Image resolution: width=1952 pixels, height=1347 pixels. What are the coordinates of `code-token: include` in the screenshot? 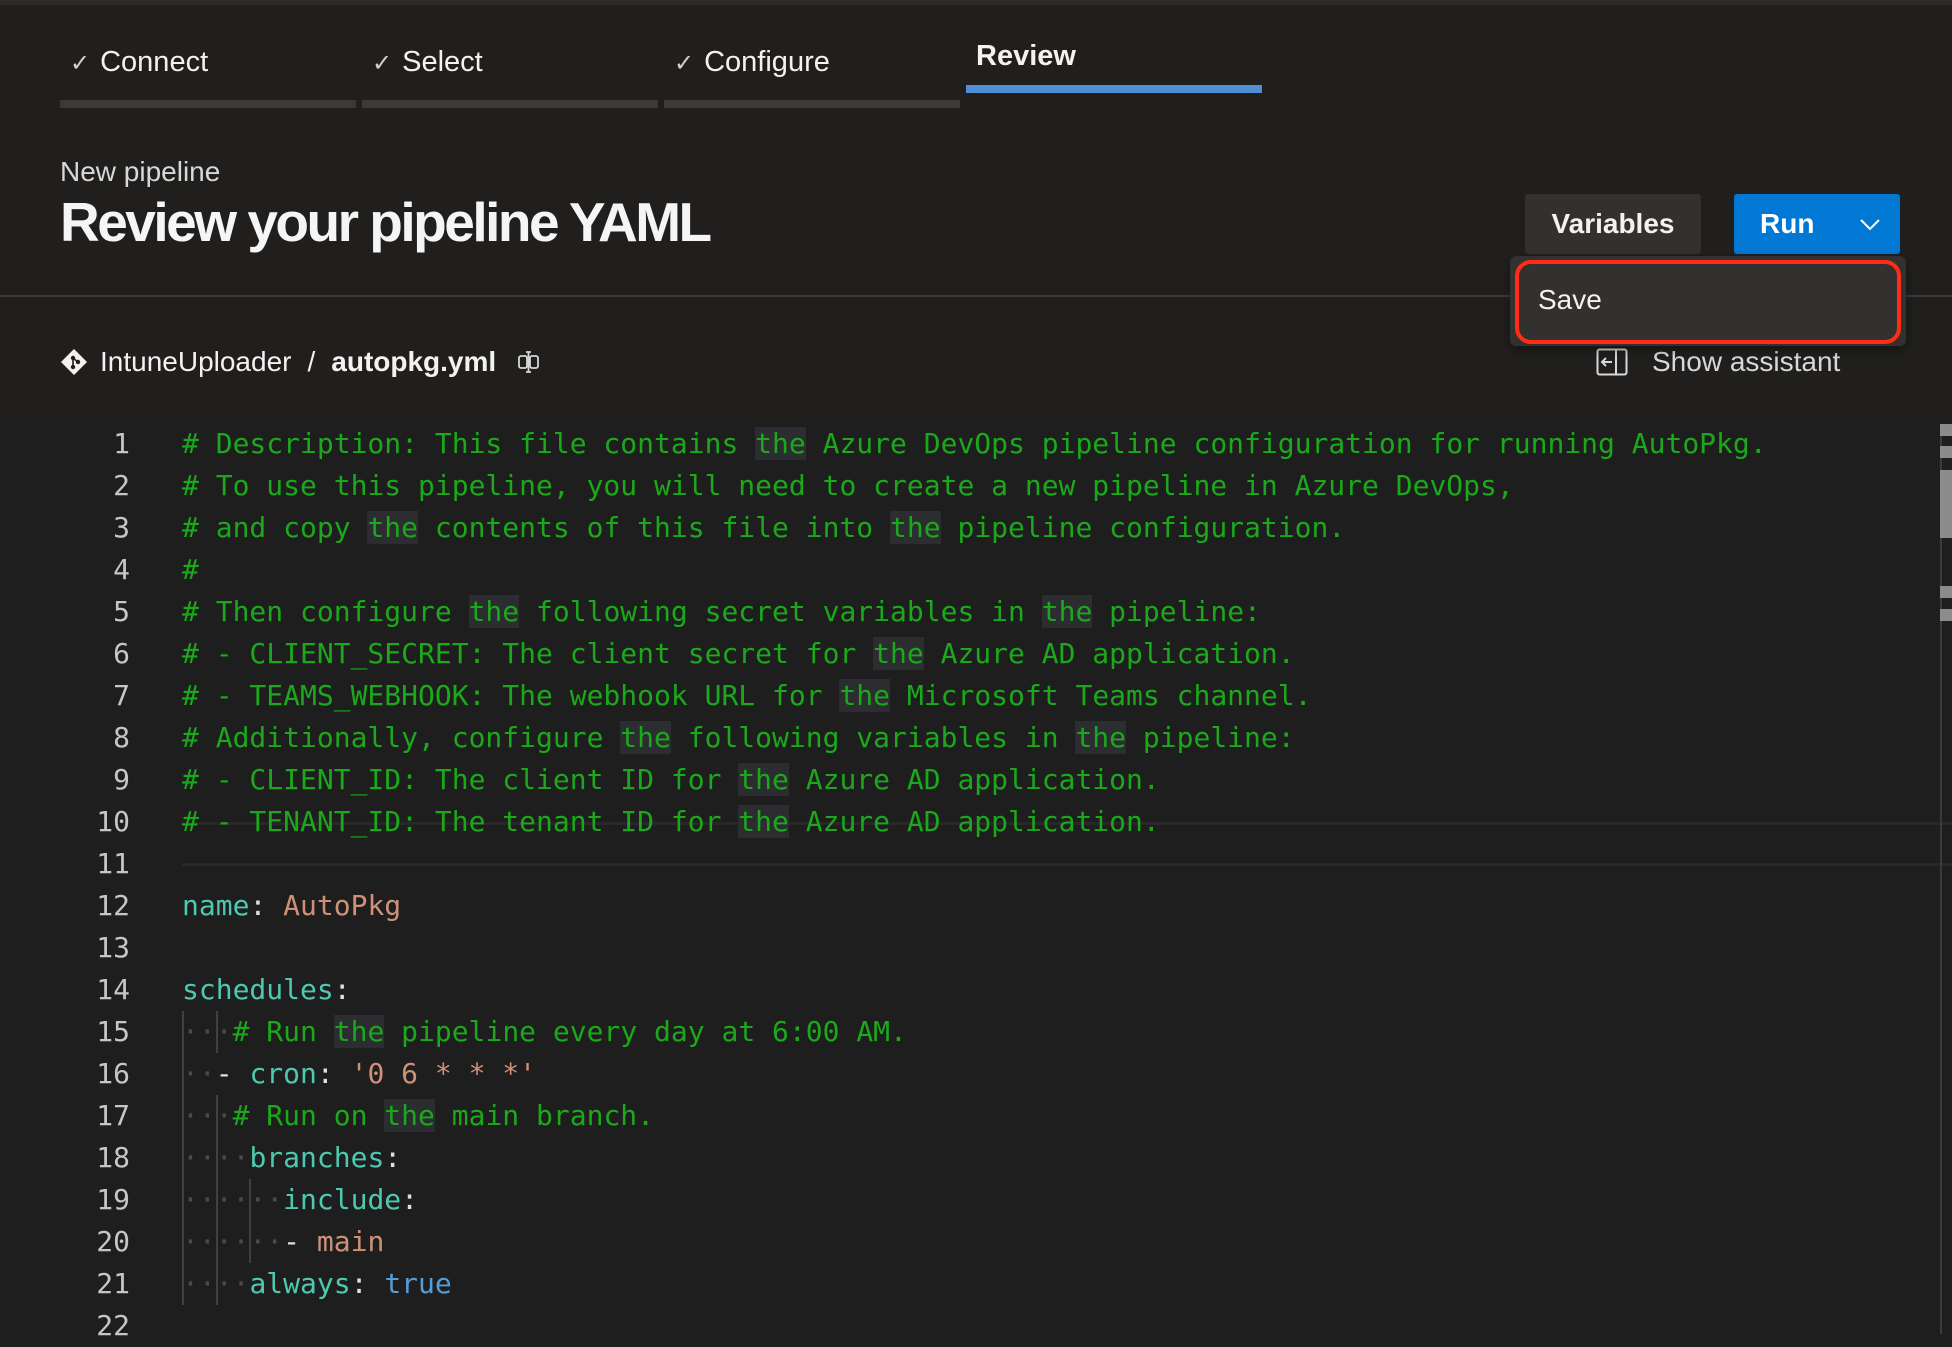 It's located at (342, 1199).